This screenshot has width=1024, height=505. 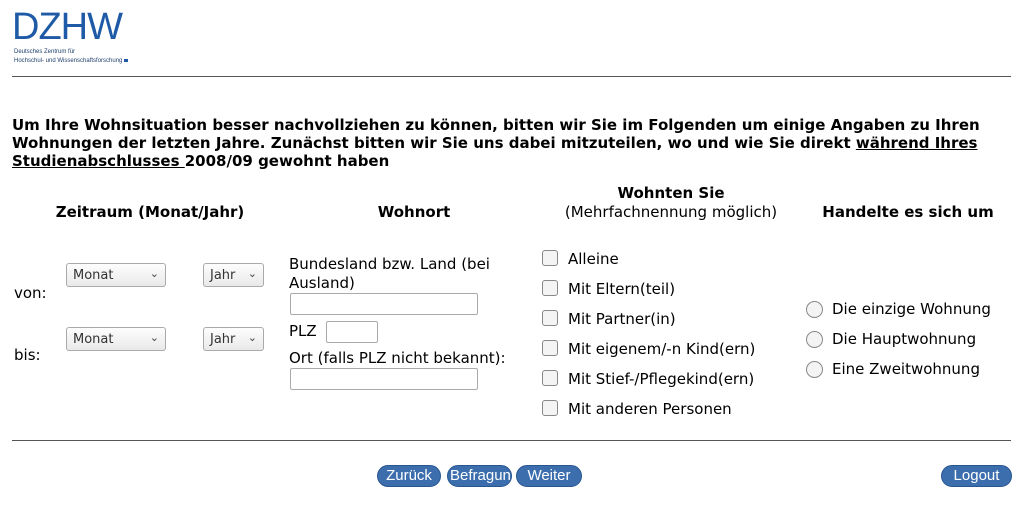 What do you see at coordinates (814, 339) in the screenshot?
I see `radio-hauptwohnung` at bounding box center [814, 339].